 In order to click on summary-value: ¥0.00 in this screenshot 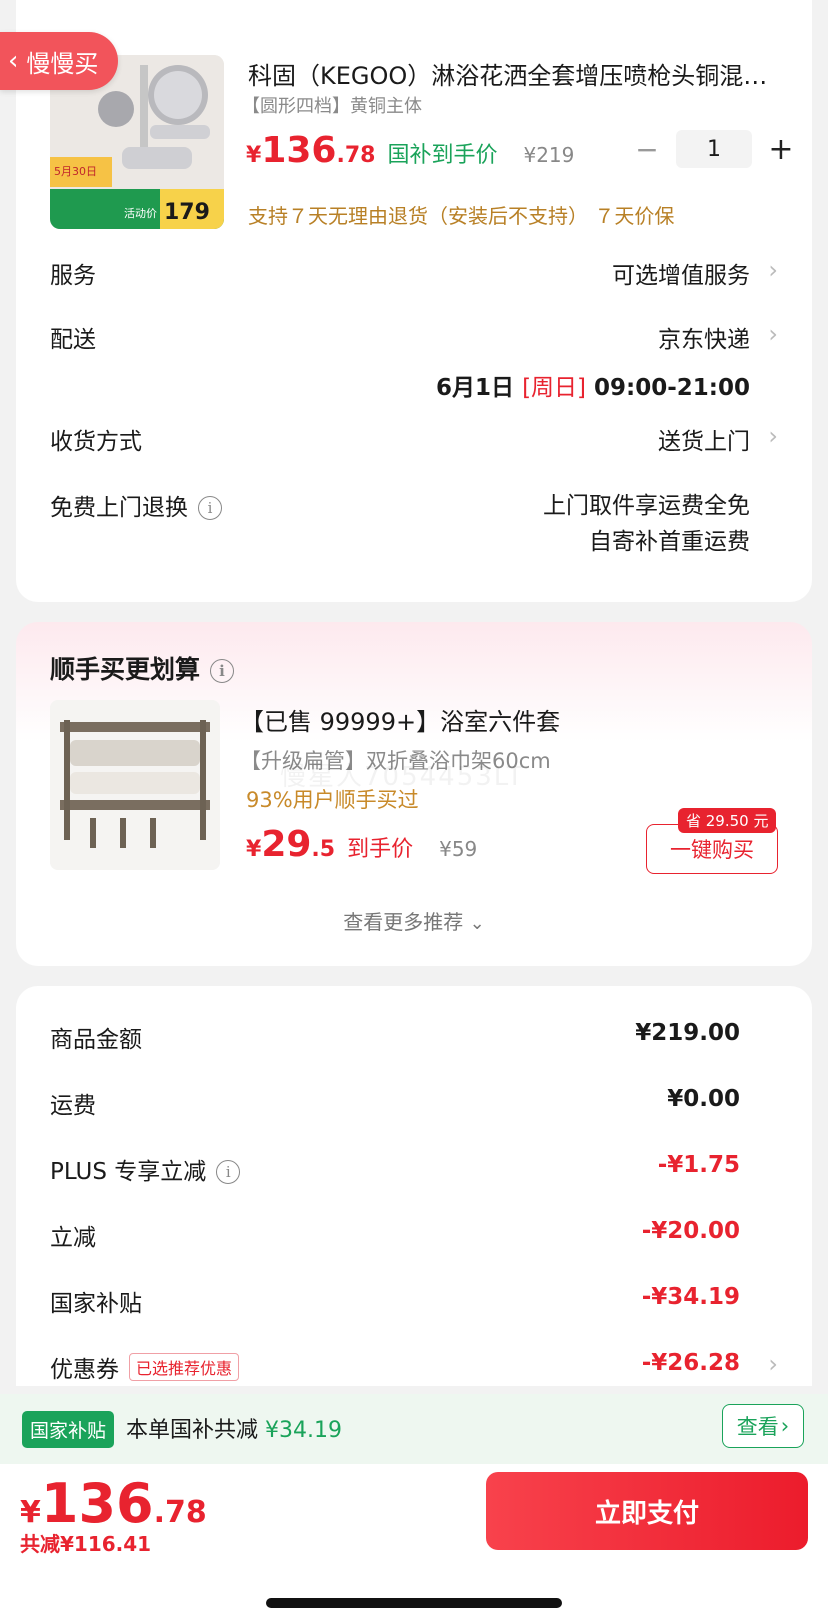, I will do `click(703, 1099)`.